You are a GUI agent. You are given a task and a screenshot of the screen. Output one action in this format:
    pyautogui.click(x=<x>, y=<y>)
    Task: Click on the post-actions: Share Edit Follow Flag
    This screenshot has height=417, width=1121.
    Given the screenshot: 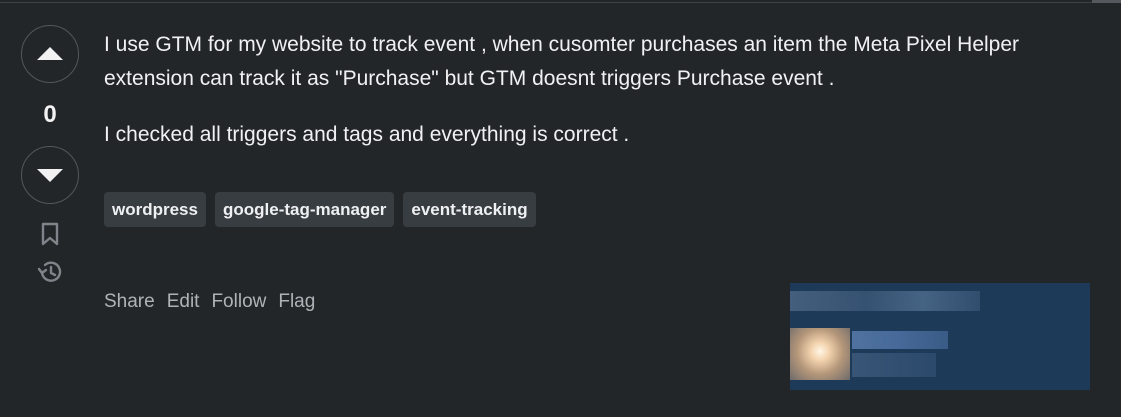 What is the action you would take?
    pyautogui.click(x=209, y=302)
    